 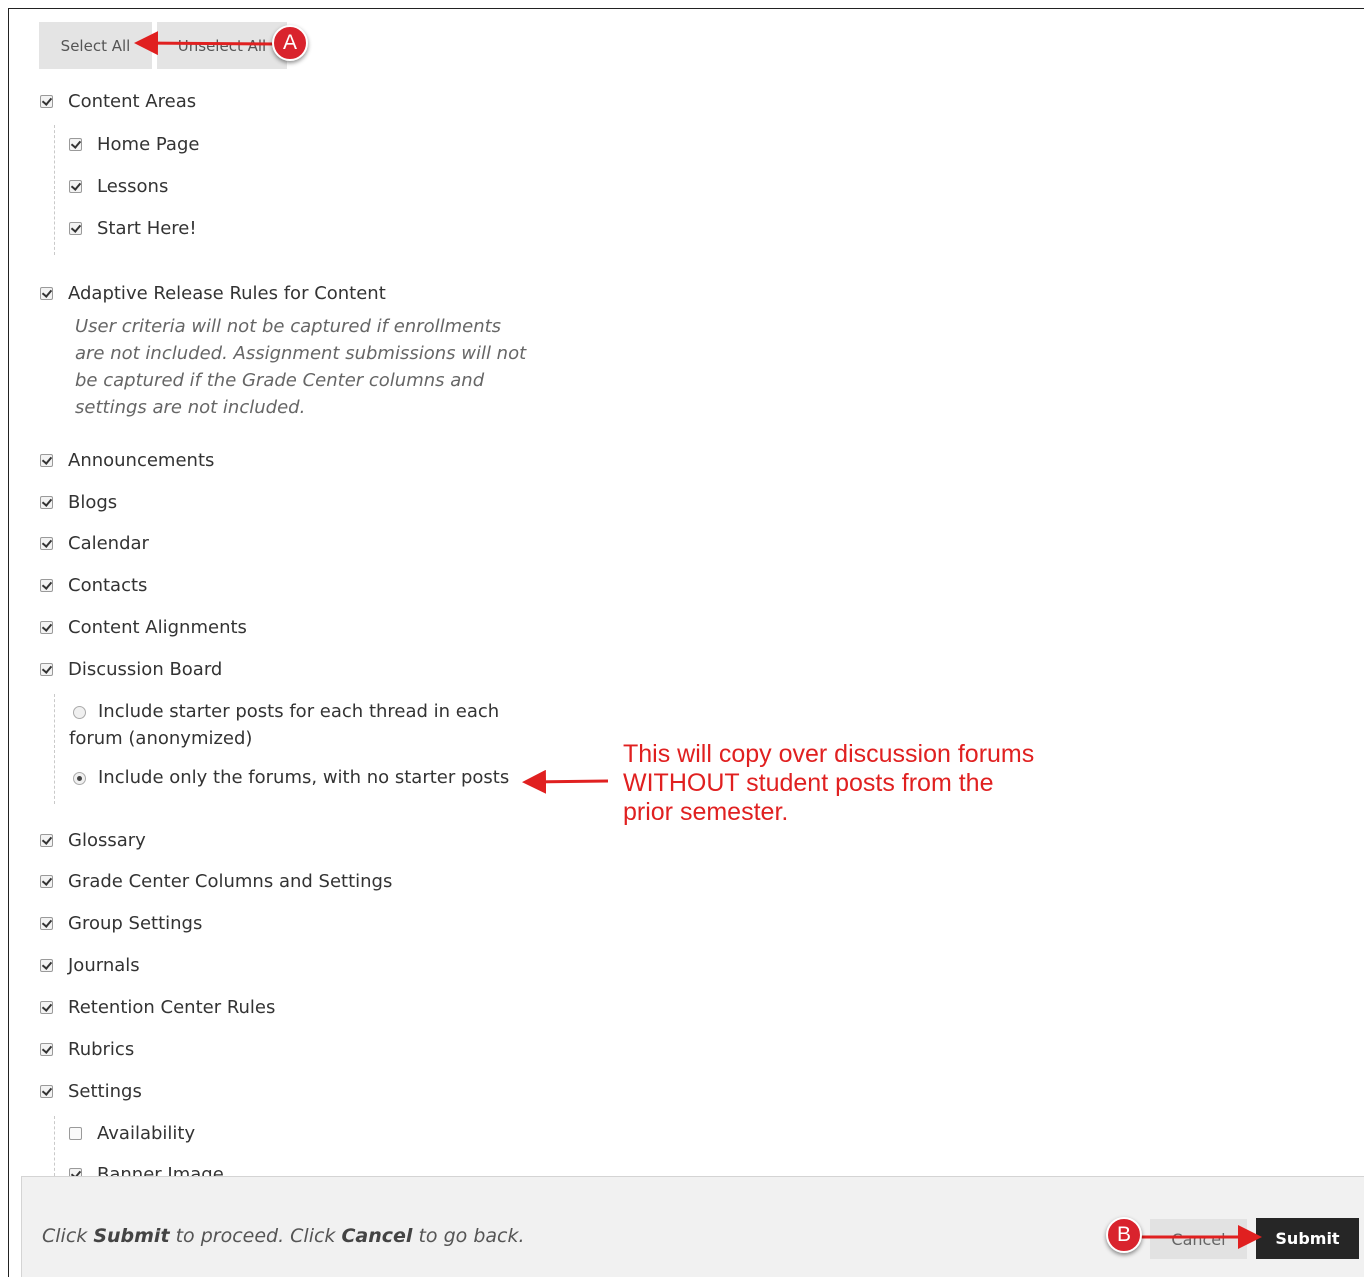 What do you see at coordinates (565, 781) in the screenshot?
I see `arrow-radio` at bounding box center [565, 781].